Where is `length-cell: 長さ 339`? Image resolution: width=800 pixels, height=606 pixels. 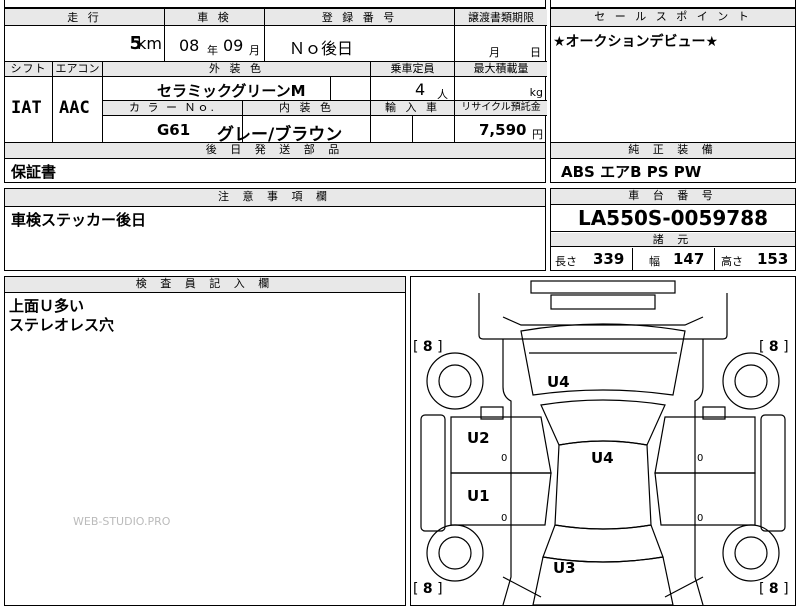 length-cell: 長さ 339 is located at coordinates (592, 259).